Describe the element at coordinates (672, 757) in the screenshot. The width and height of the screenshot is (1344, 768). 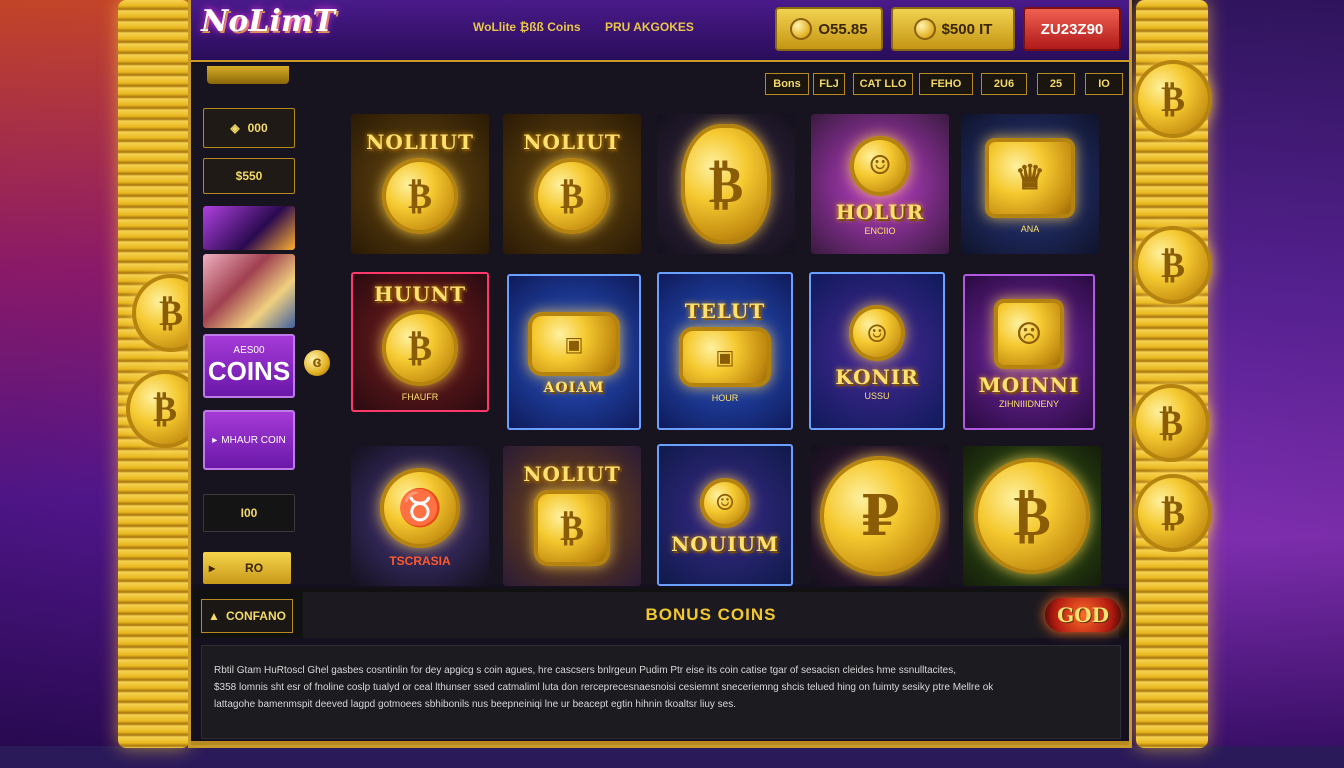
I see `bottom-strip` at that location.